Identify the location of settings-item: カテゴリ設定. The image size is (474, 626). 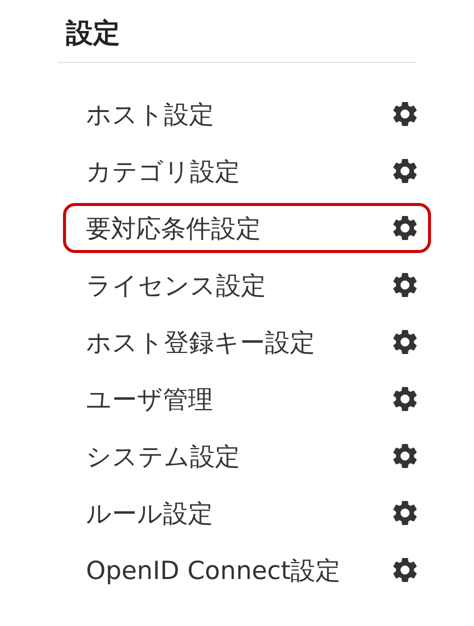
(247, 171).